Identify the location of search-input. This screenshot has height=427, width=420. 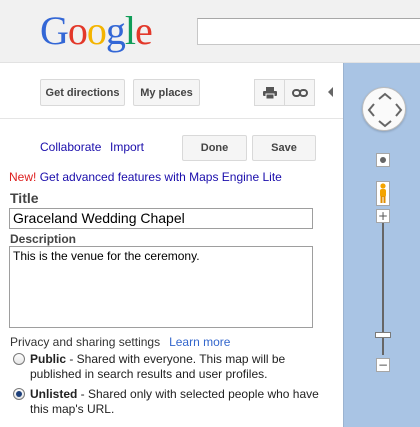
(308, 31).